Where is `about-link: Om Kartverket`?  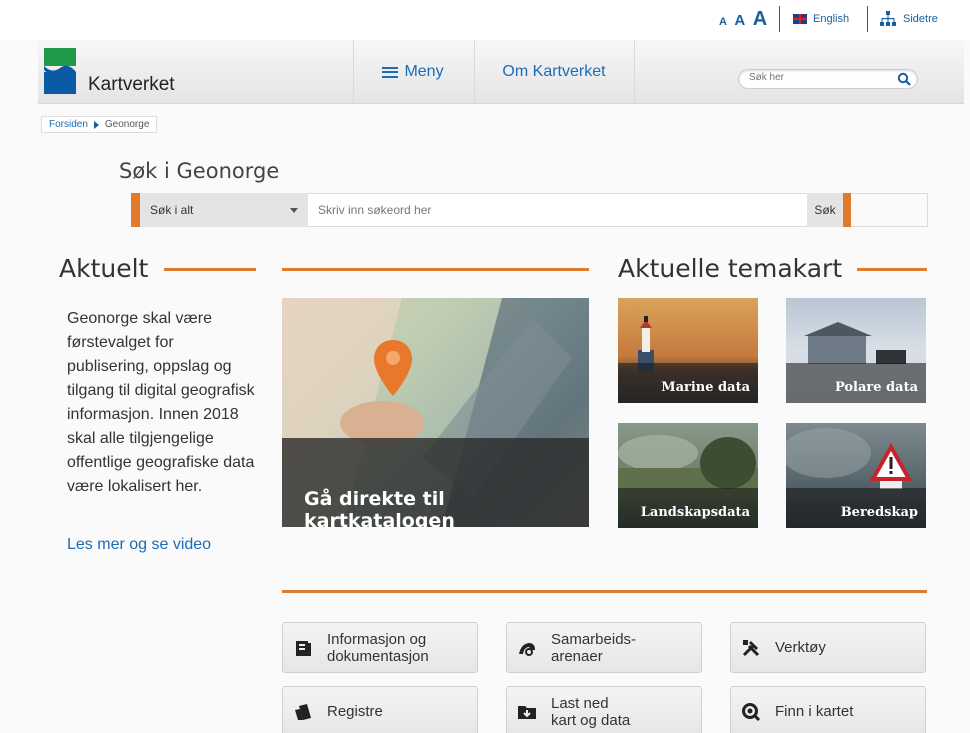
about-link: Om Kartverket is located at coordinates (554, 72).